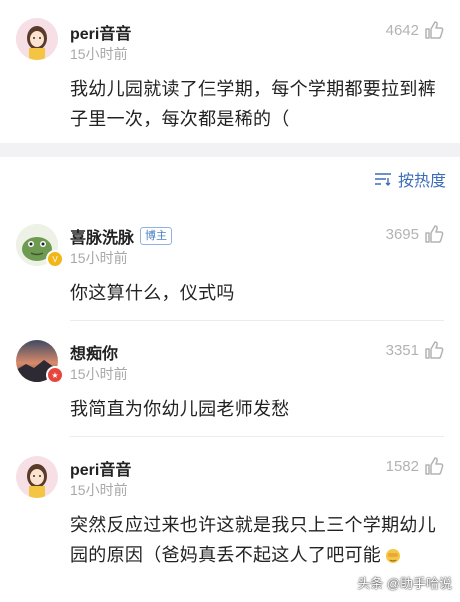 Image resolution: width=460 pixels, height=602 pixels. I want to click on comment-text: 我幼儿园就读了仨学期，每个学期都要拉到裤子里一次，每次都是稀的（, so click(253, 104).